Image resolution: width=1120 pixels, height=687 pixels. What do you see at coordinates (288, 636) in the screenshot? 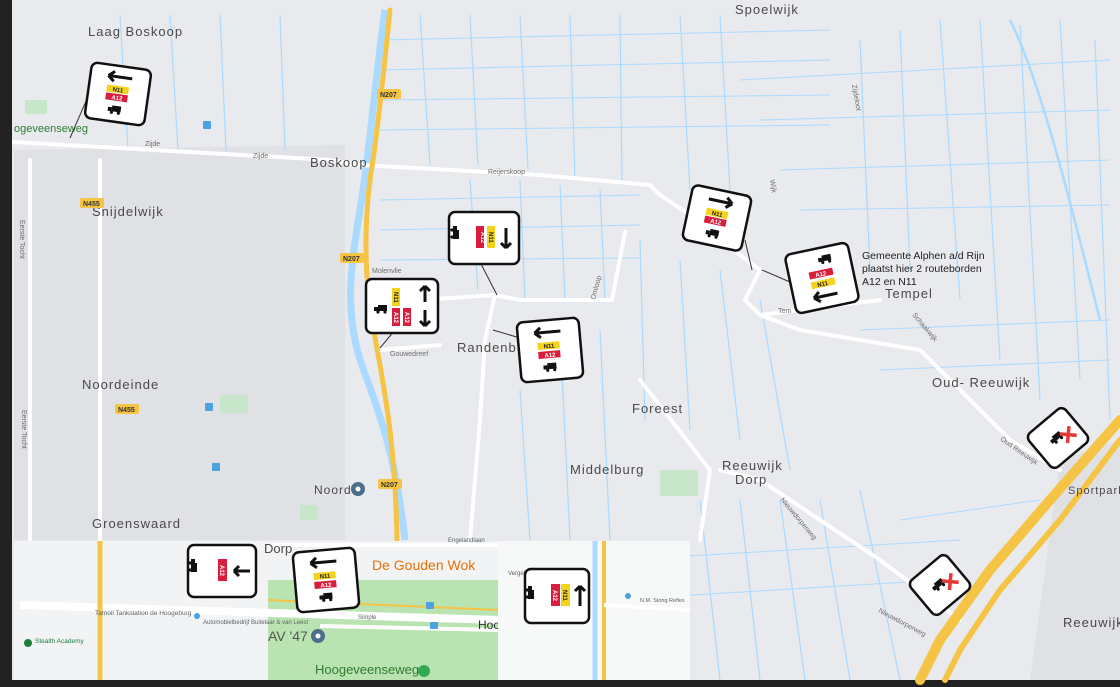
I see `inset-av47: AV '47` at bounding box center [288, 636].